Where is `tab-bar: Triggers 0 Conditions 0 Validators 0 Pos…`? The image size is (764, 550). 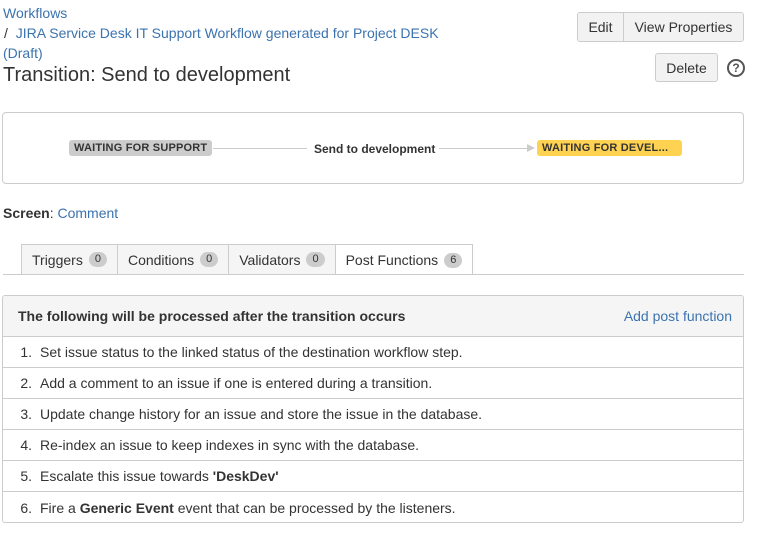
tab-bar: Triggers 0 Conditions 0 Validators 0 Pos… is located at coordinates (247, 259).